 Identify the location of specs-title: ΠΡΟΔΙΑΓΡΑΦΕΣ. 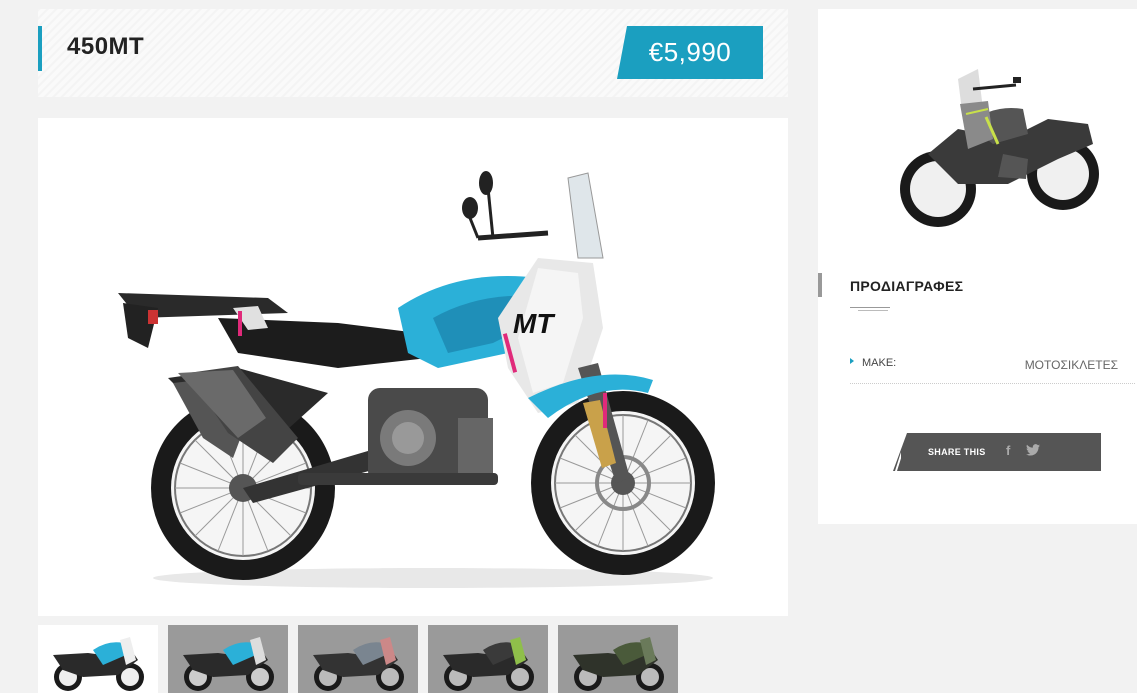
(907, 286).